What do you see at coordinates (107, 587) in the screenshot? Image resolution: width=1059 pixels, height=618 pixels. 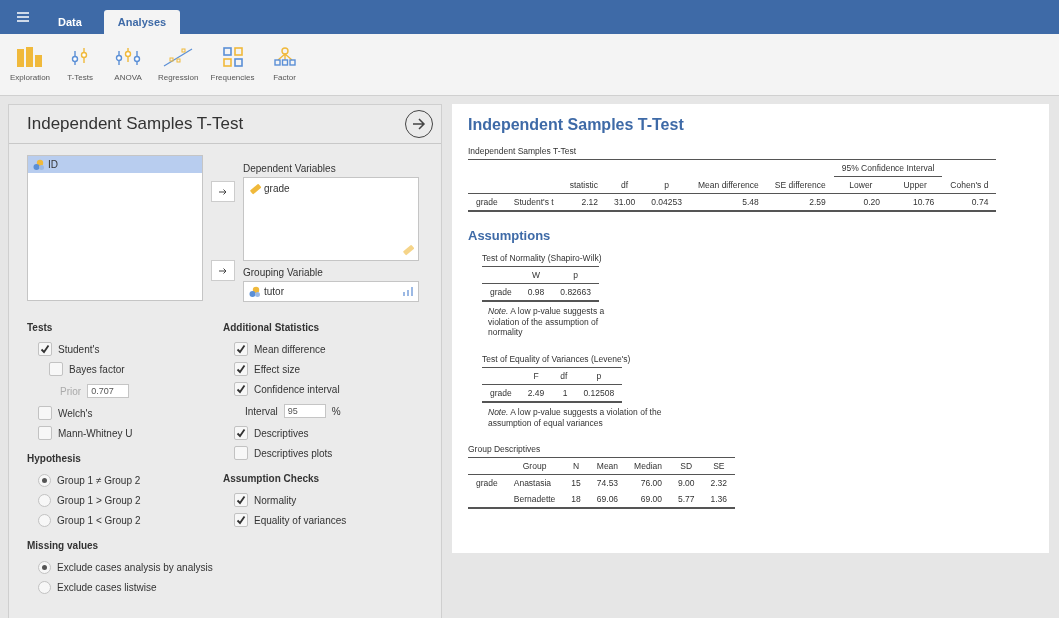 I see `radio-label: Exclude cases listwise` at bounding box center [107, 587].